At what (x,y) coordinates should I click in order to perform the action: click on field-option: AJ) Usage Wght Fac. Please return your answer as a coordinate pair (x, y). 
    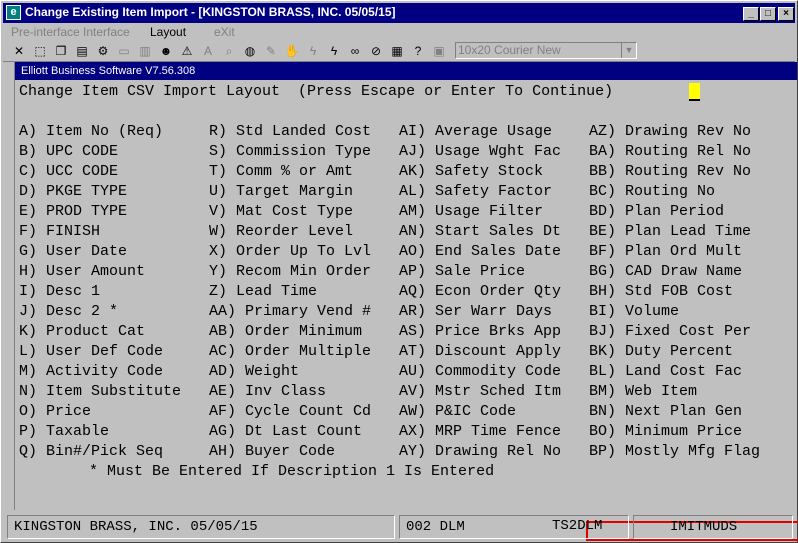
    Looking at the image, I should click on (480, 152).